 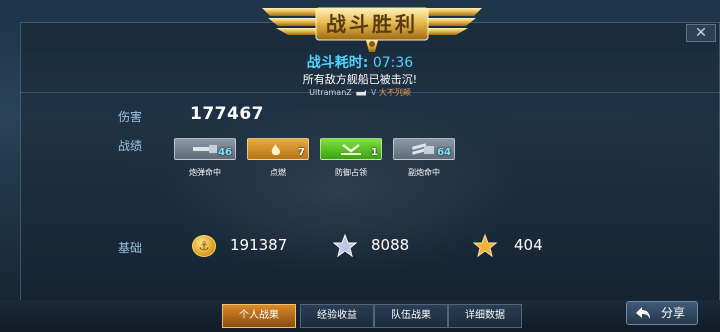 What do you see at coordinates (411, 316) in the screenshot?
I see `tab-team-results: 队伍战果` at bounding box center [411, 316].